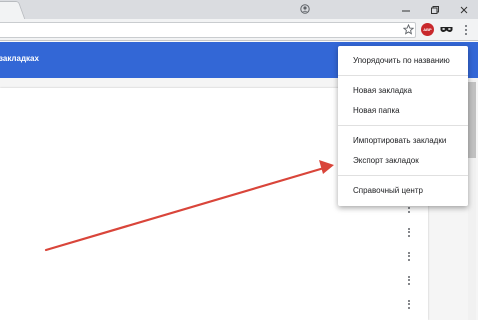 This screenshot has width=478, height=320. What do you see at coordinates (401, 60) in the screenshot?
I see `menu-item-sort-by-name: Упорядочить по названию` at bounding box center [401, 60].